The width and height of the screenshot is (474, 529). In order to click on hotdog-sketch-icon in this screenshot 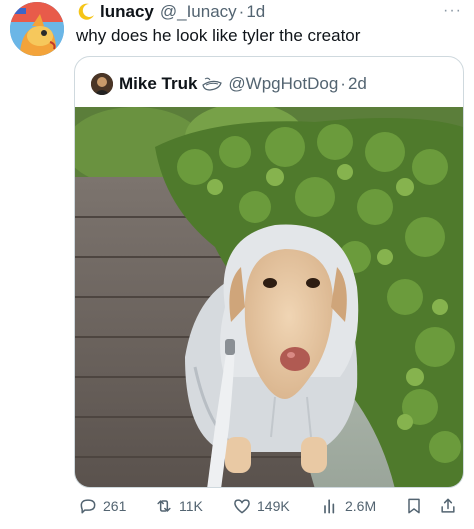, I will do `click(212, 84)`.